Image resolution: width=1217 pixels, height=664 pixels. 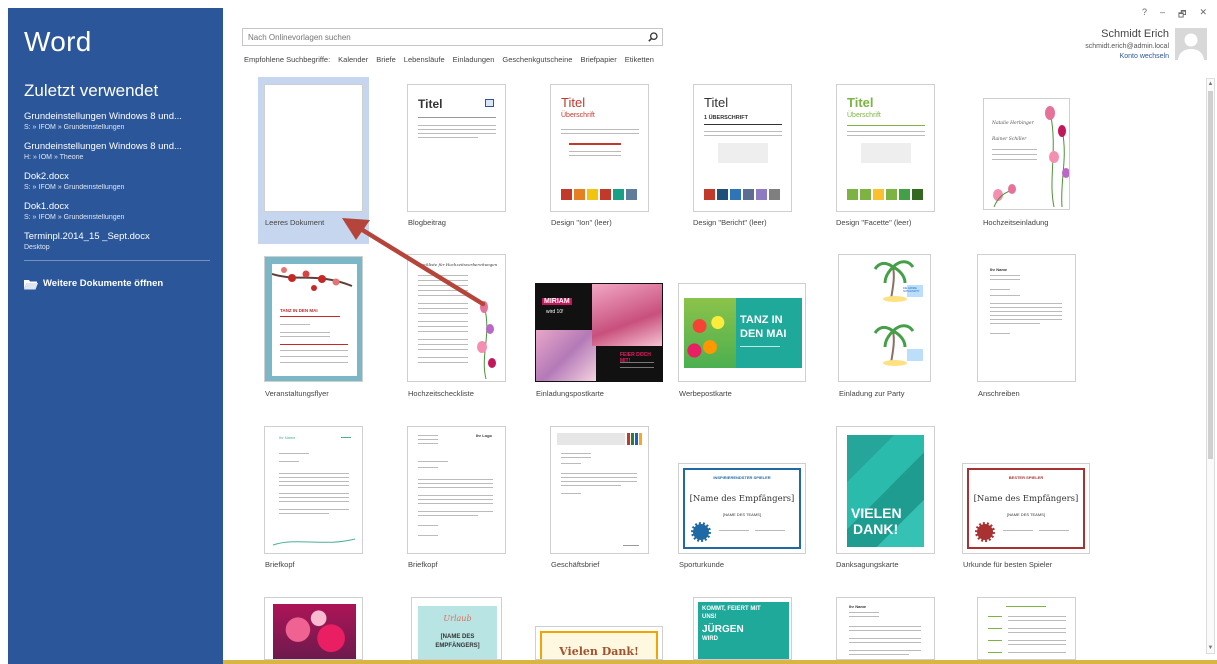 I want to click on template-thumbnail: DIE GROßE SCHULPARTY, so click(x=884, y=318).